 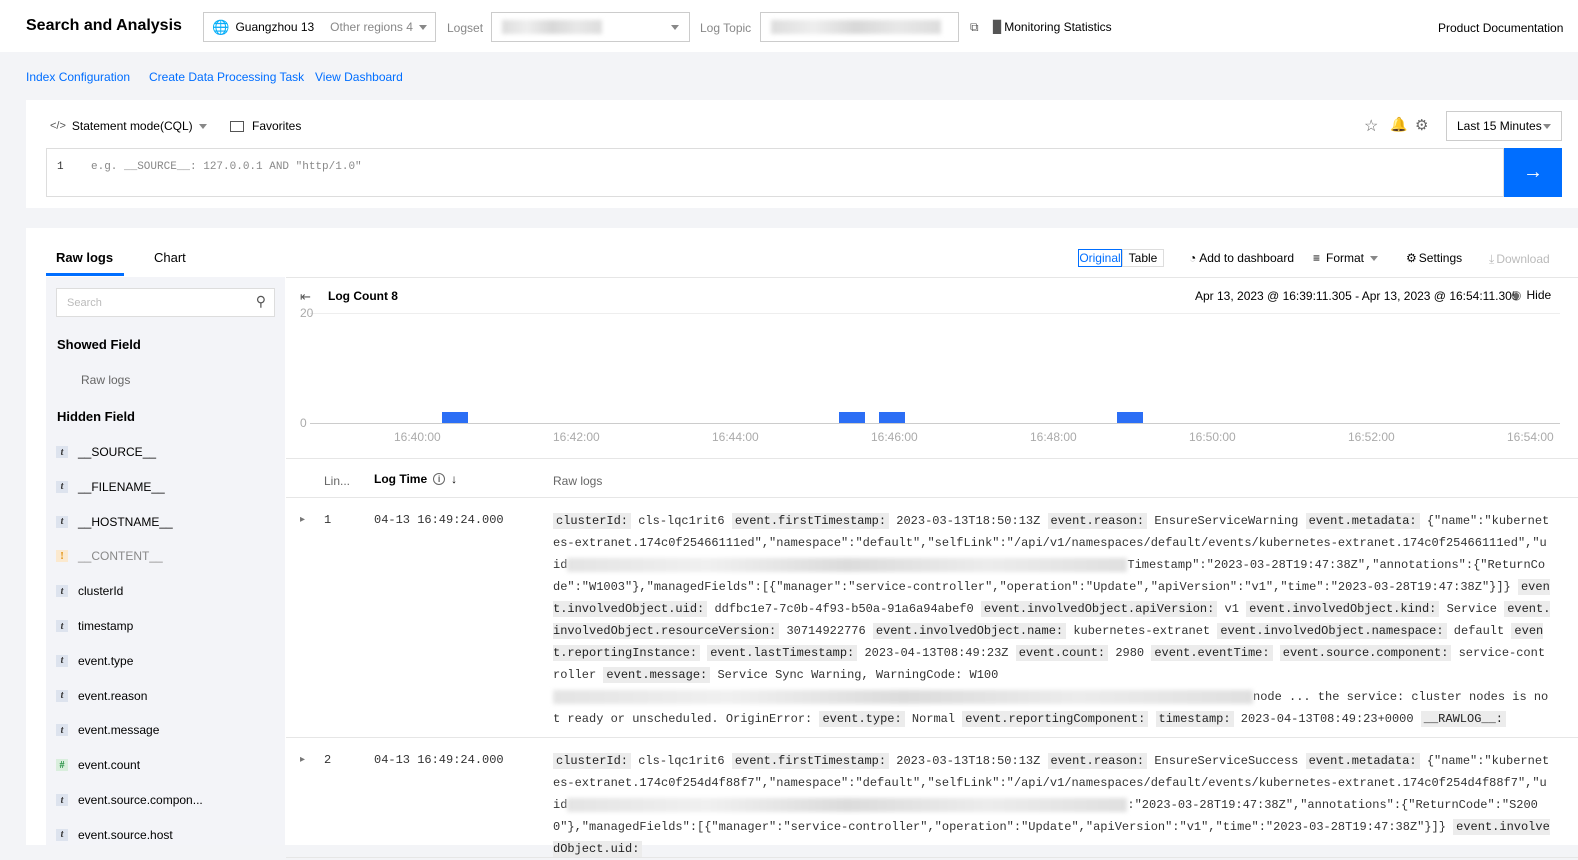 I want to click on search-submit-button: →, so click(x=1533, y=172).